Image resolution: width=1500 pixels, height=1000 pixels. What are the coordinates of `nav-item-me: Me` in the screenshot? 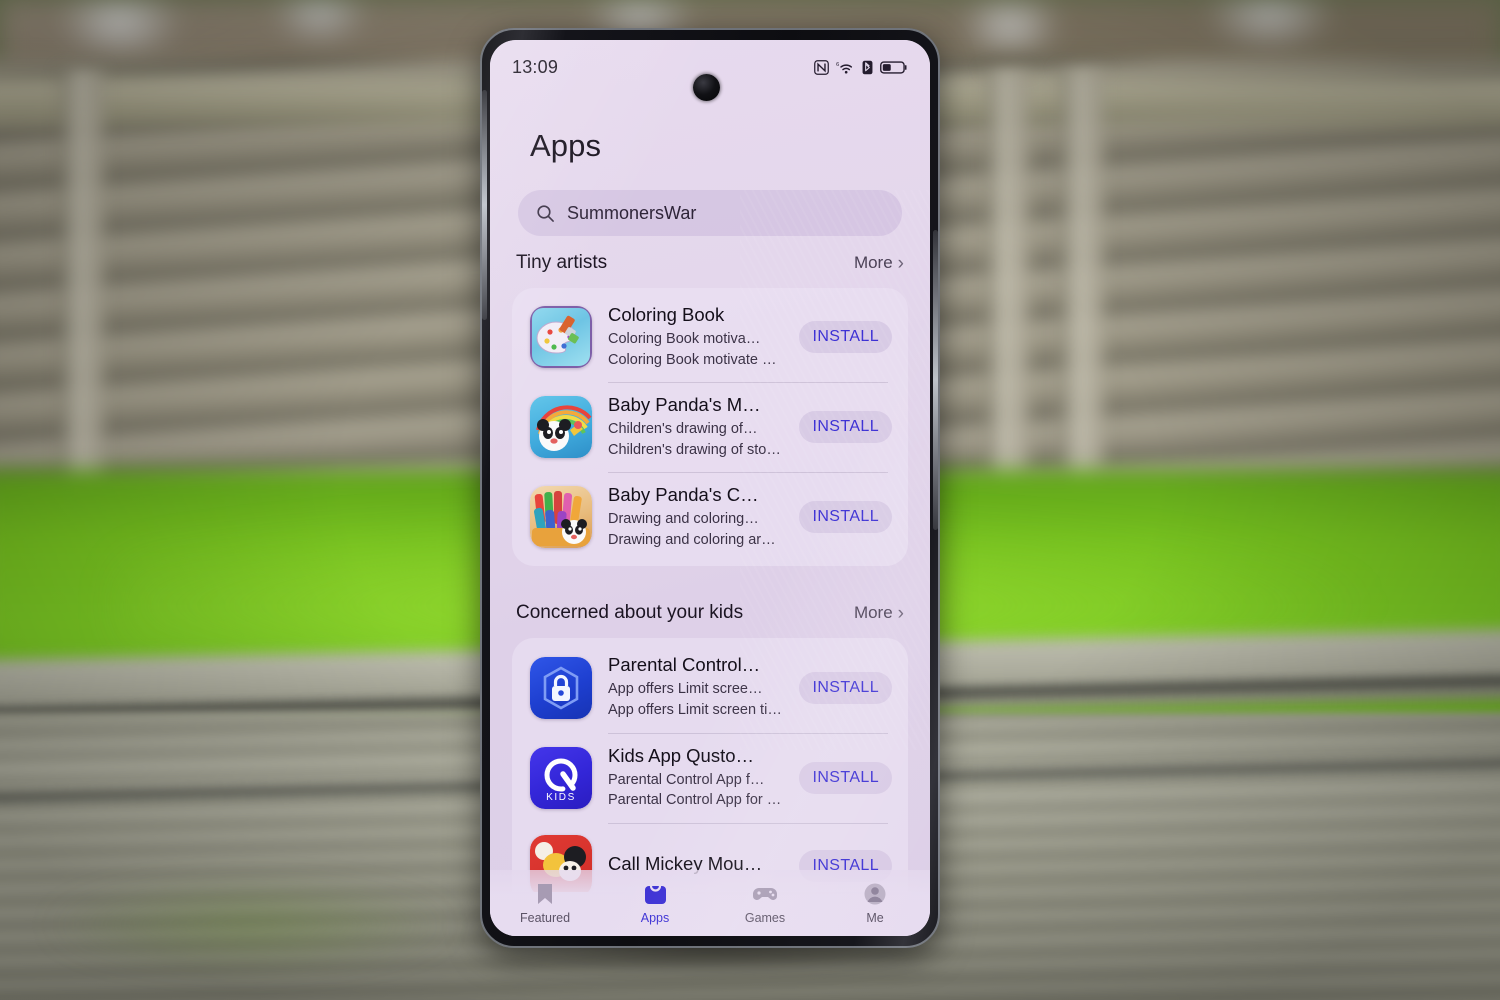 It's located at (875, 903).